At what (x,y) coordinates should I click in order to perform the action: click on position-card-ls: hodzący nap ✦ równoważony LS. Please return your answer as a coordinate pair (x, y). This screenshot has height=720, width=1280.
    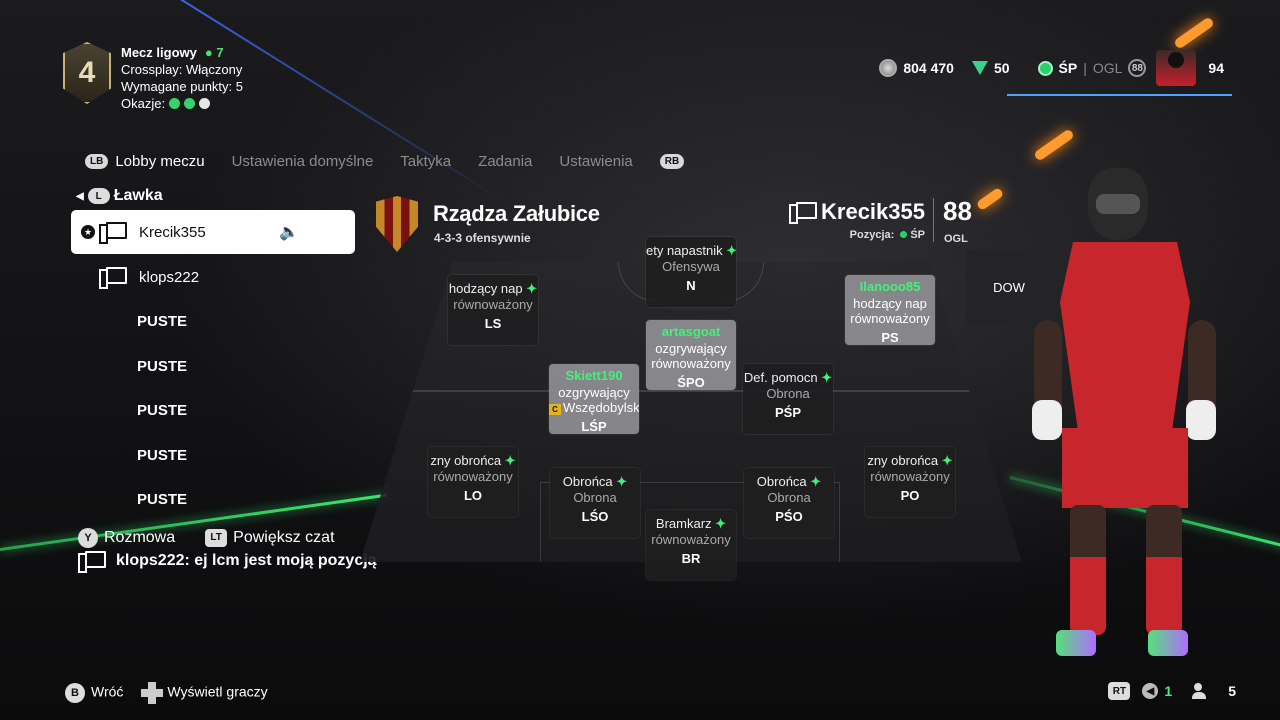
    Looking at the image, I should click on (493, 310).